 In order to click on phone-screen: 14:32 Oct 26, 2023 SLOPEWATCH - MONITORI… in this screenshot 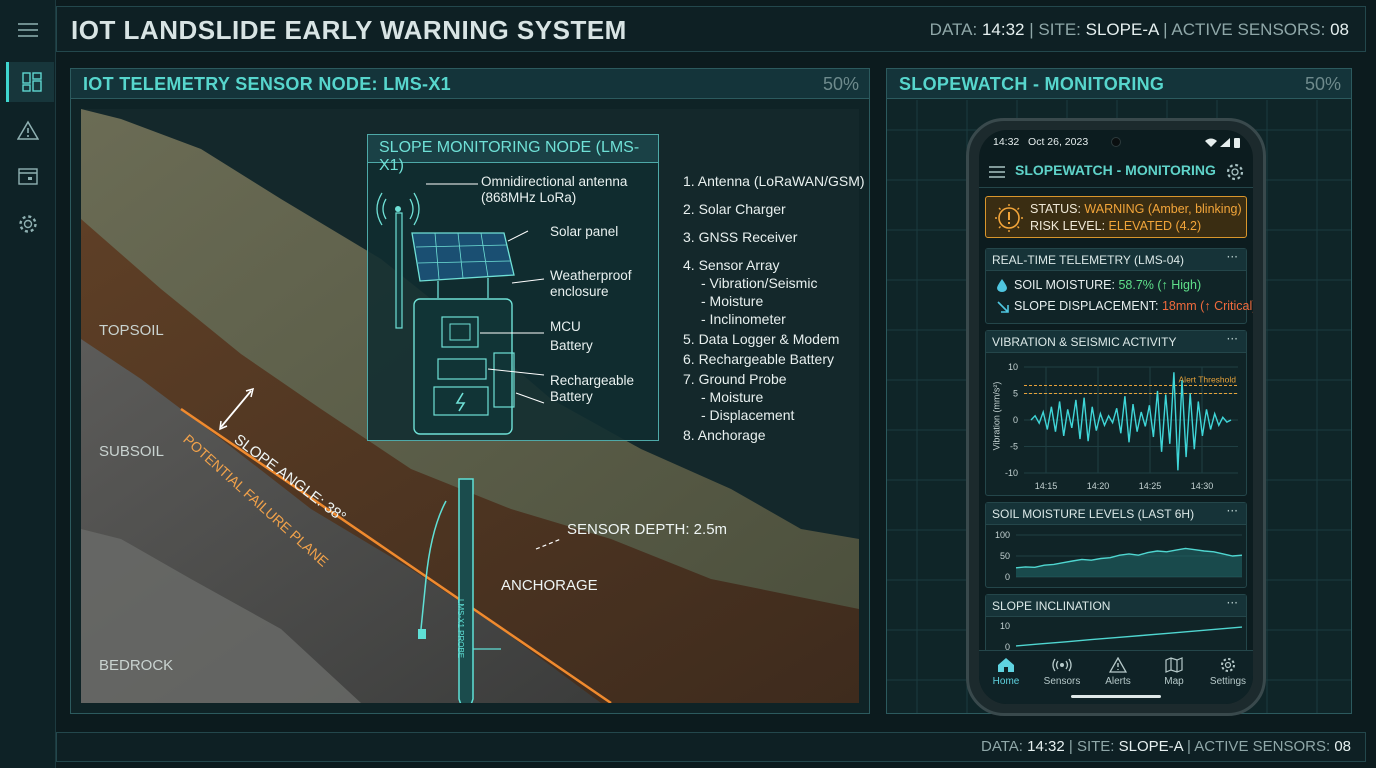, I will do `click(1116, 417)`.